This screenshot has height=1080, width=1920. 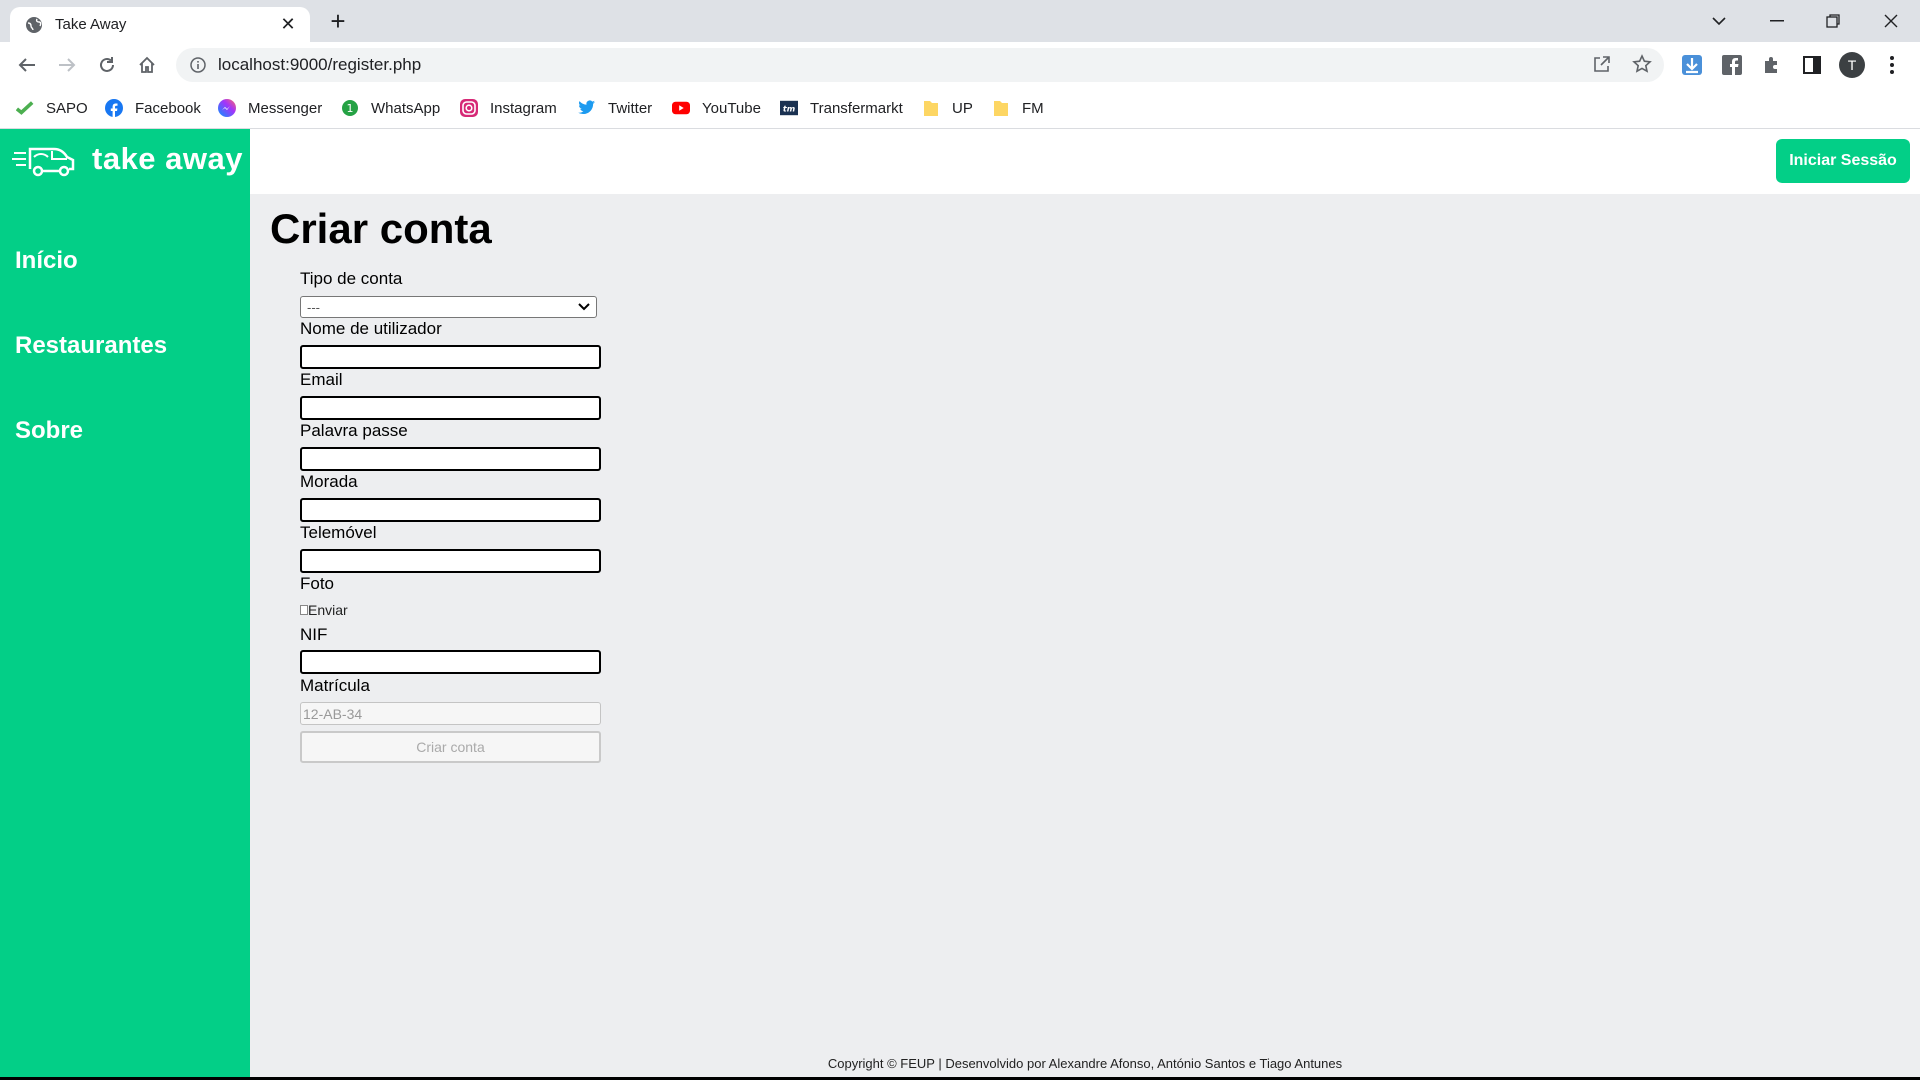 What do you see at coordinates (469, 108) in the screenshot?
I see `instagram-icon` at bounding box center [469, 108].